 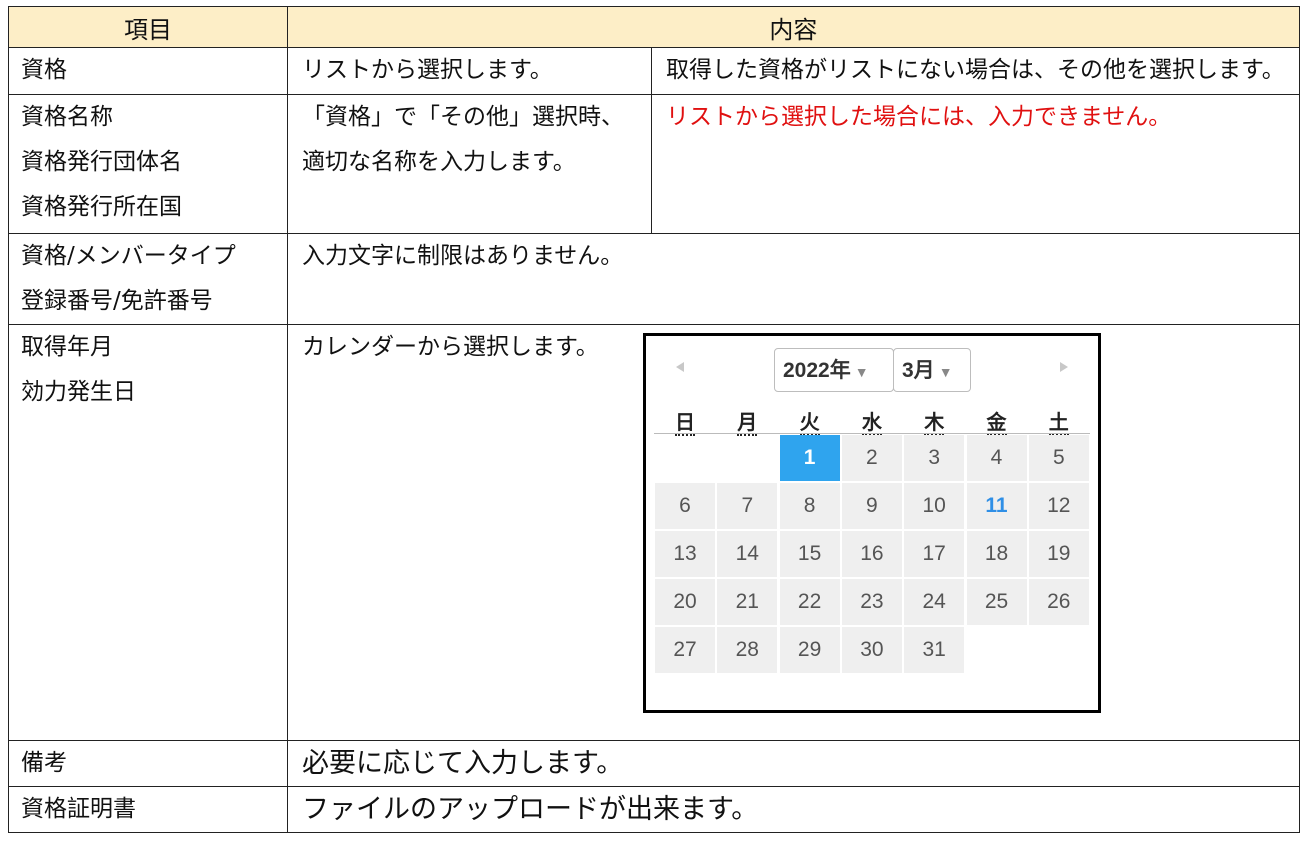 What do you see at coordinates (427, 70) in the screenshot?
I see `row-desc-qualification: リストから選択します。` at bounding box center [427, 70].